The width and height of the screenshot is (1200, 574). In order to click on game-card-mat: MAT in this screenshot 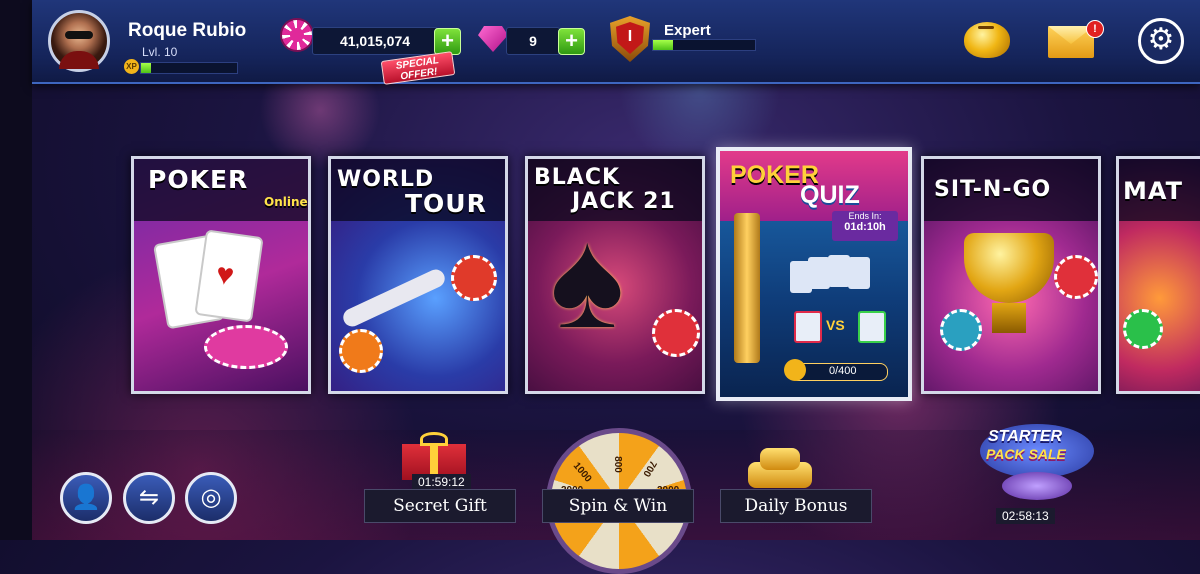, I will do `click(1158, 275)`.